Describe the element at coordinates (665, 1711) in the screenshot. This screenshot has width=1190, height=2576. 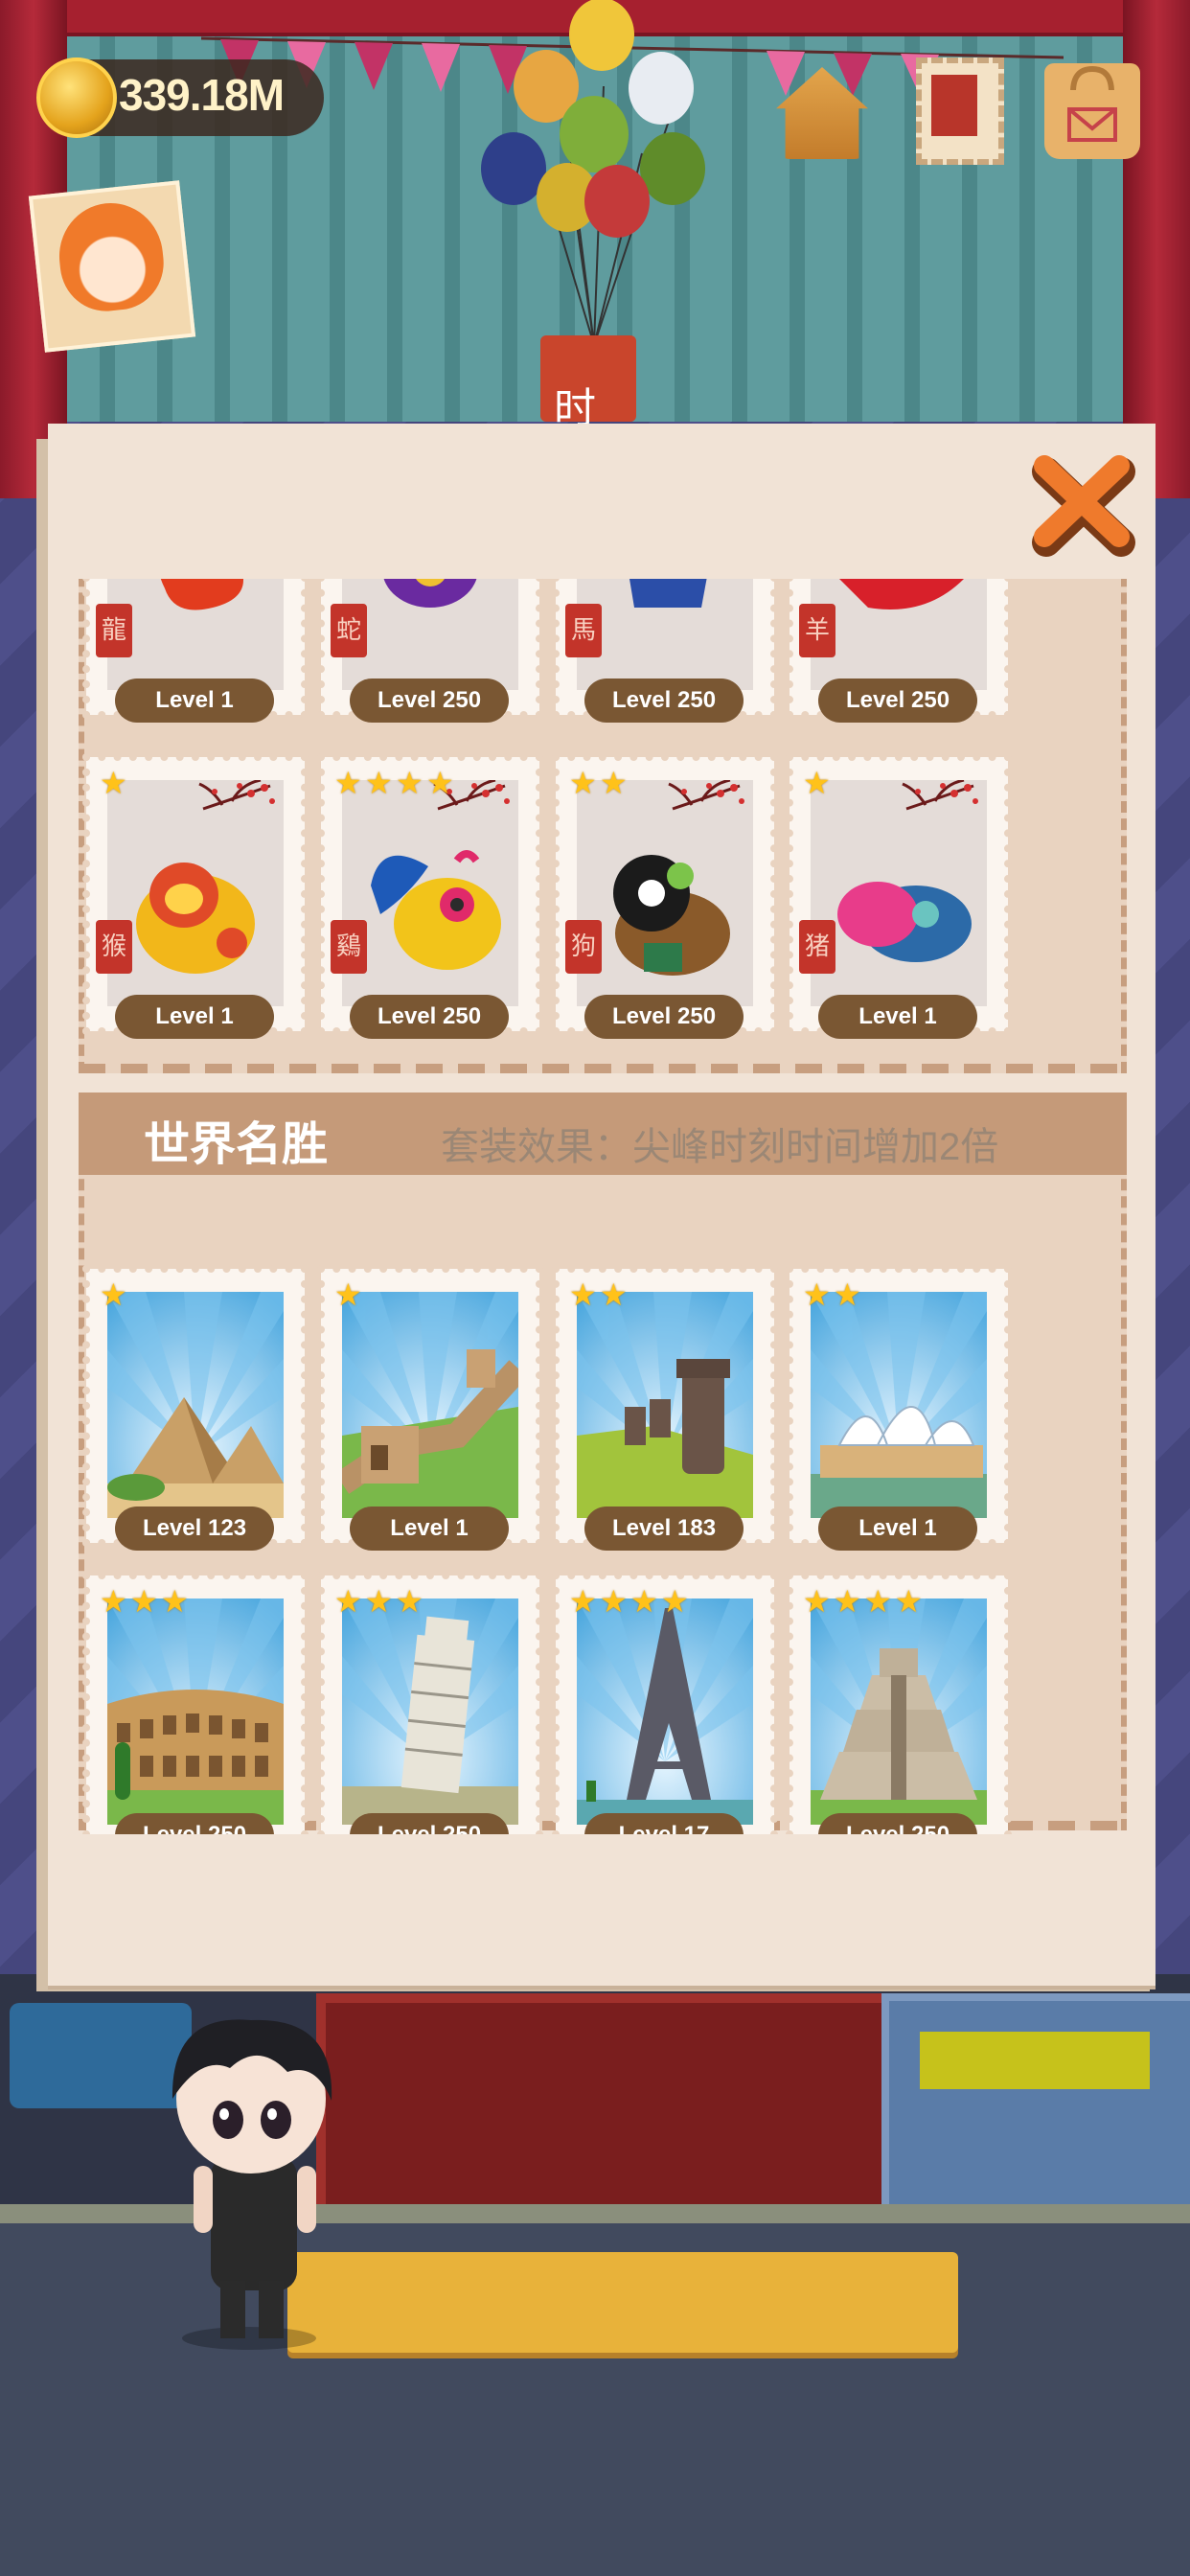
I see `stamp-image-eiffel-tower` at that location.